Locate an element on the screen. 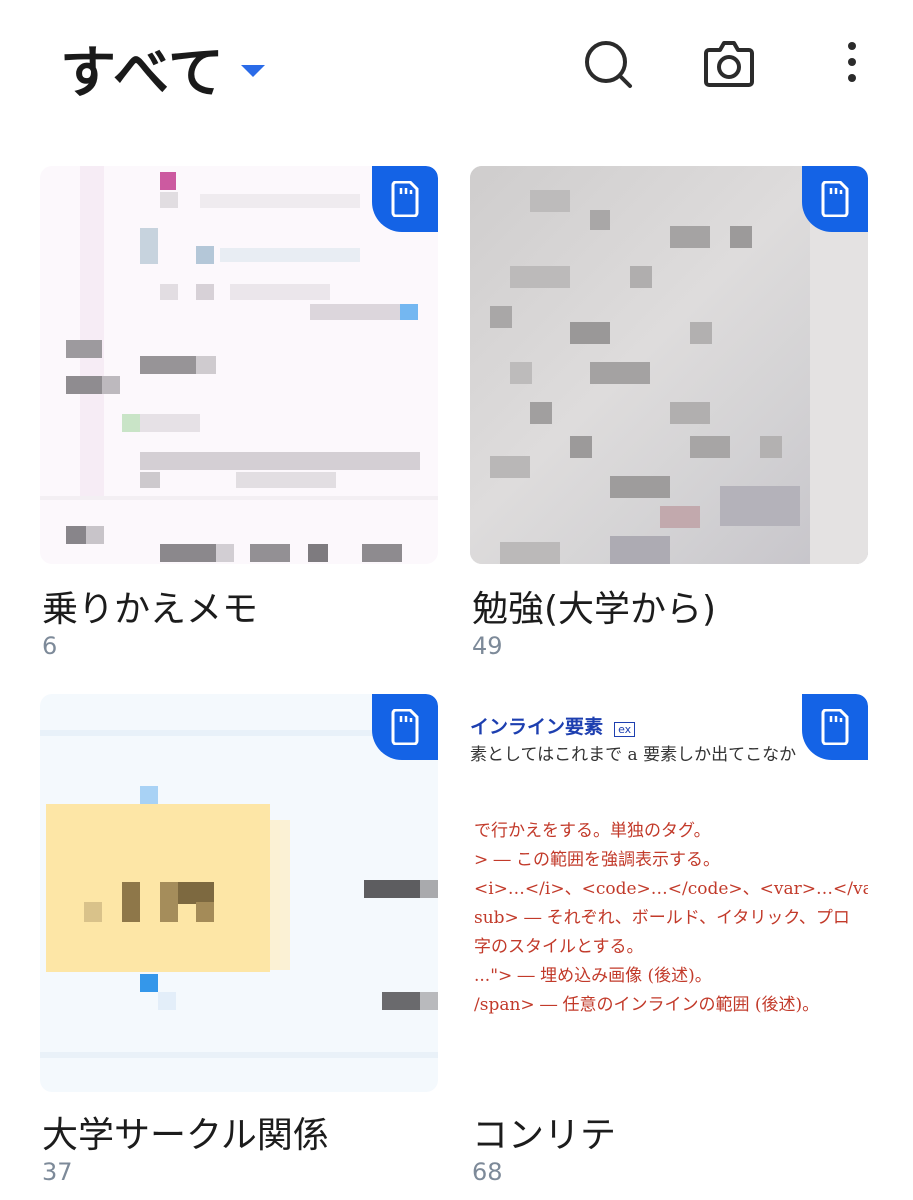  more-vert-icon is located at coordinates (852, 62).